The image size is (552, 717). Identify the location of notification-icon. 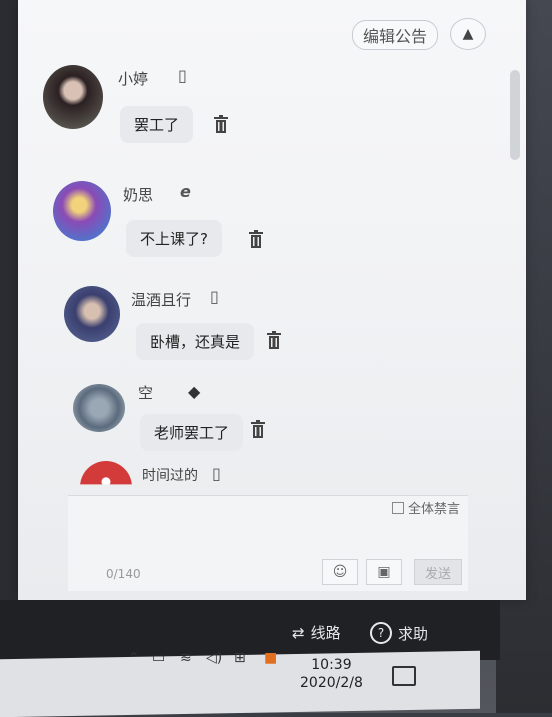
(404, 676).